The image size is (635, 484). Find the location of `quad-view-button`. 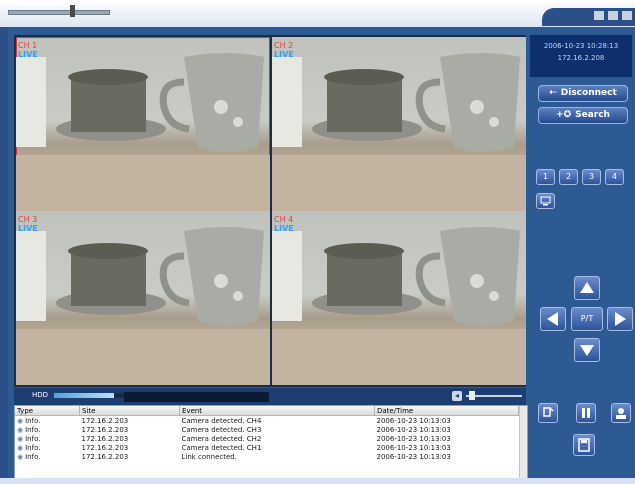

quad-view-button is located at coordinates (545, 201).